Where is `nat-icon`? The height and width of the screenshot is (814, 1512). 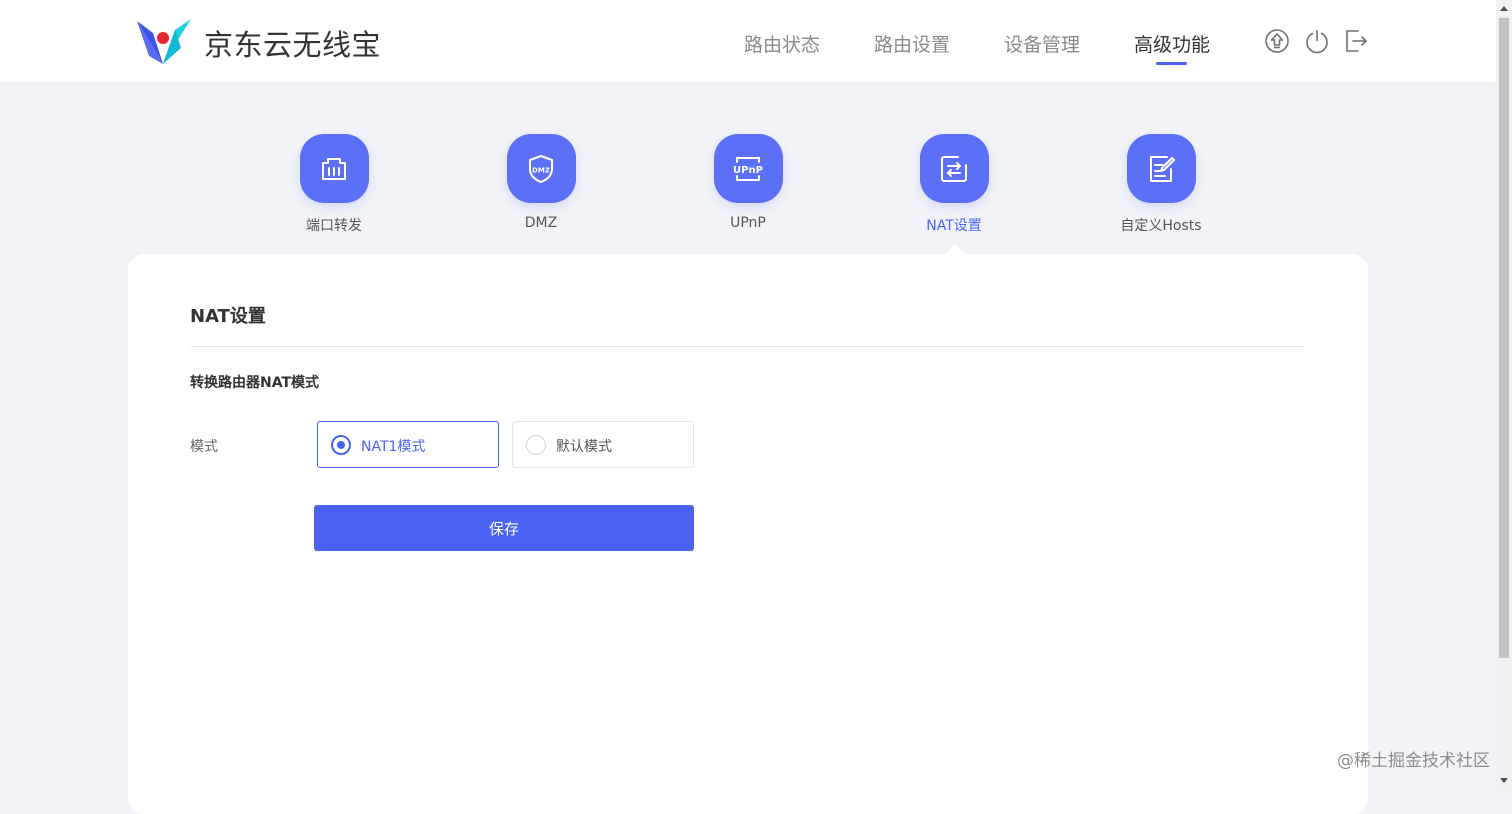
nat-icon is located at coordinates (954, 168).